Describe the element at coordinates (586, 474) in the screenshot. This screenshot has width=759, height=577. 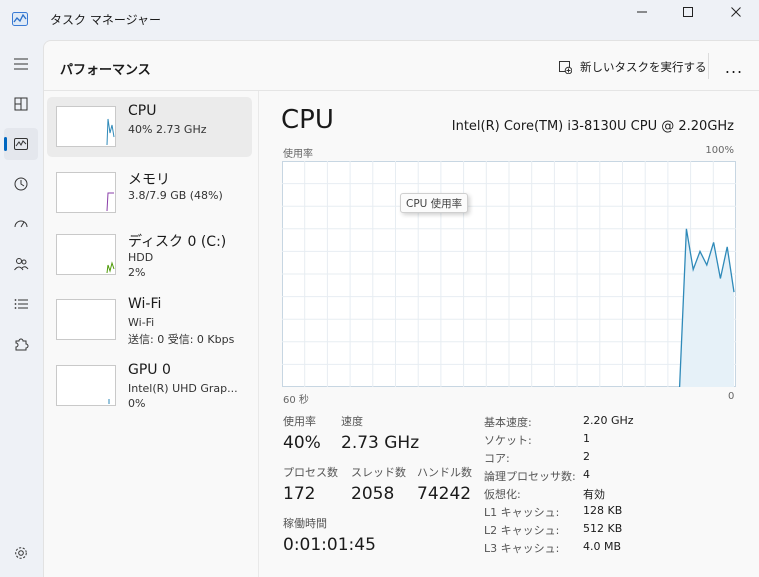
I see `spec-value: 4` at that location.